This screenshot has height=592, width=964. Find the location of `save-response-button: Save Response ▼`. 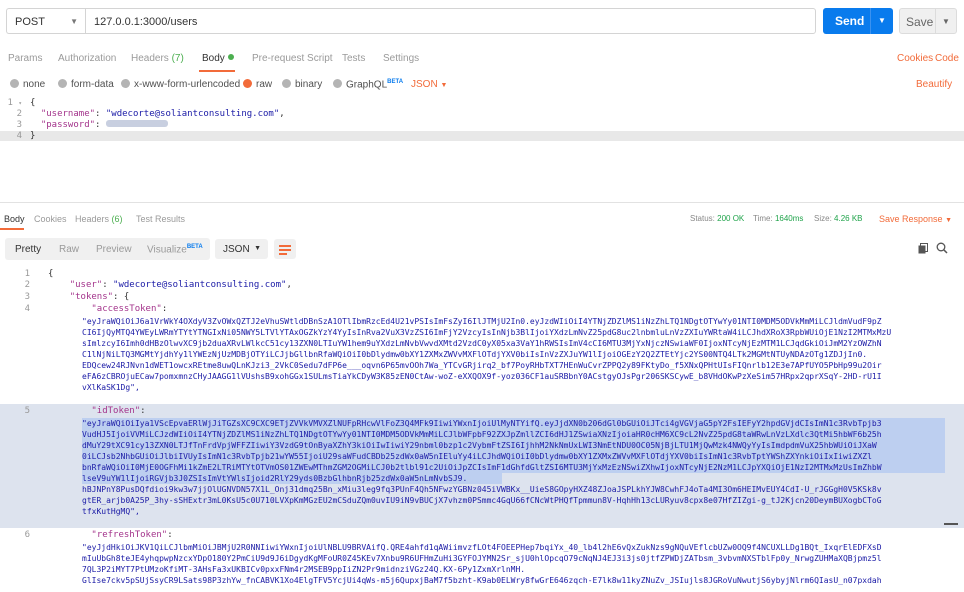

save-response-button: Save Response ▼ is located at coordinates (915, 219).